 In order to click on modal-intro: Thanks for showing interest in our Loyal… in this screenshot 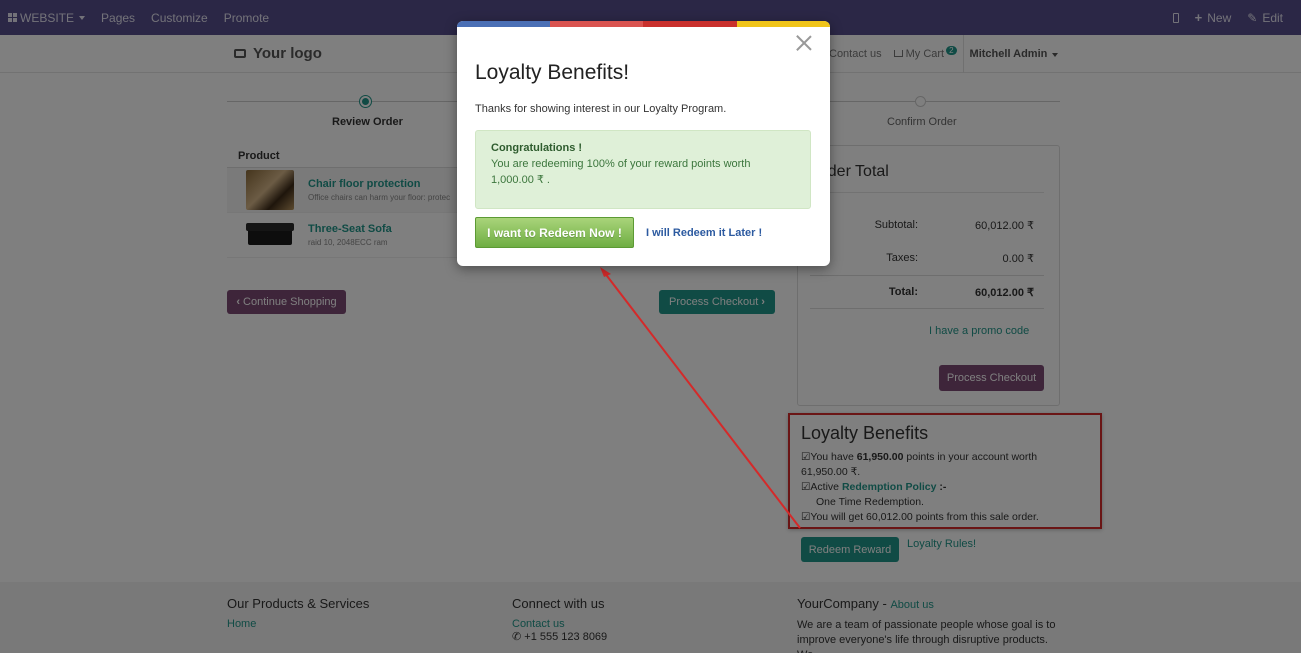, I will do `click(601, 109)`.